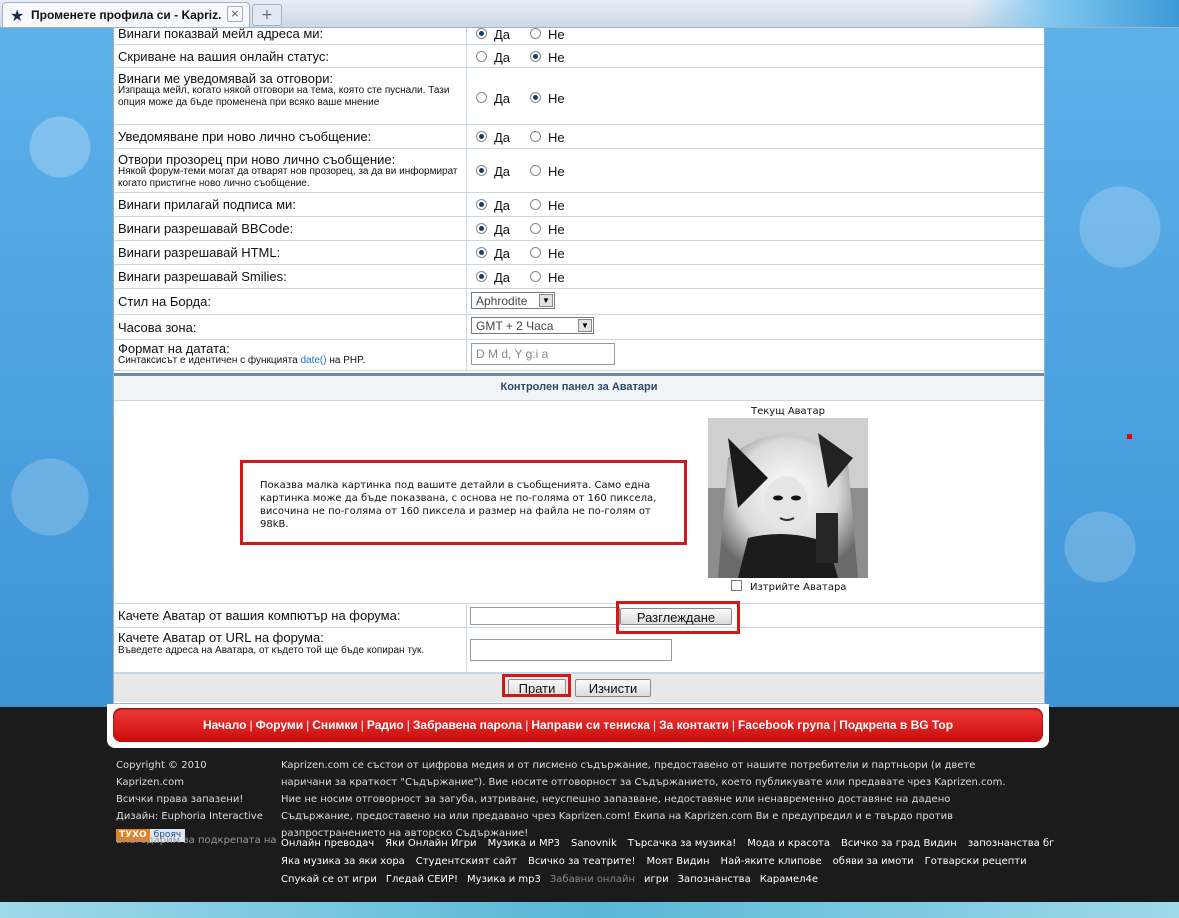  What do you see at coordinates (788, 843) in the screenshot?
I see `footer-link: Мода и красота` at bounding box center [788, 843].